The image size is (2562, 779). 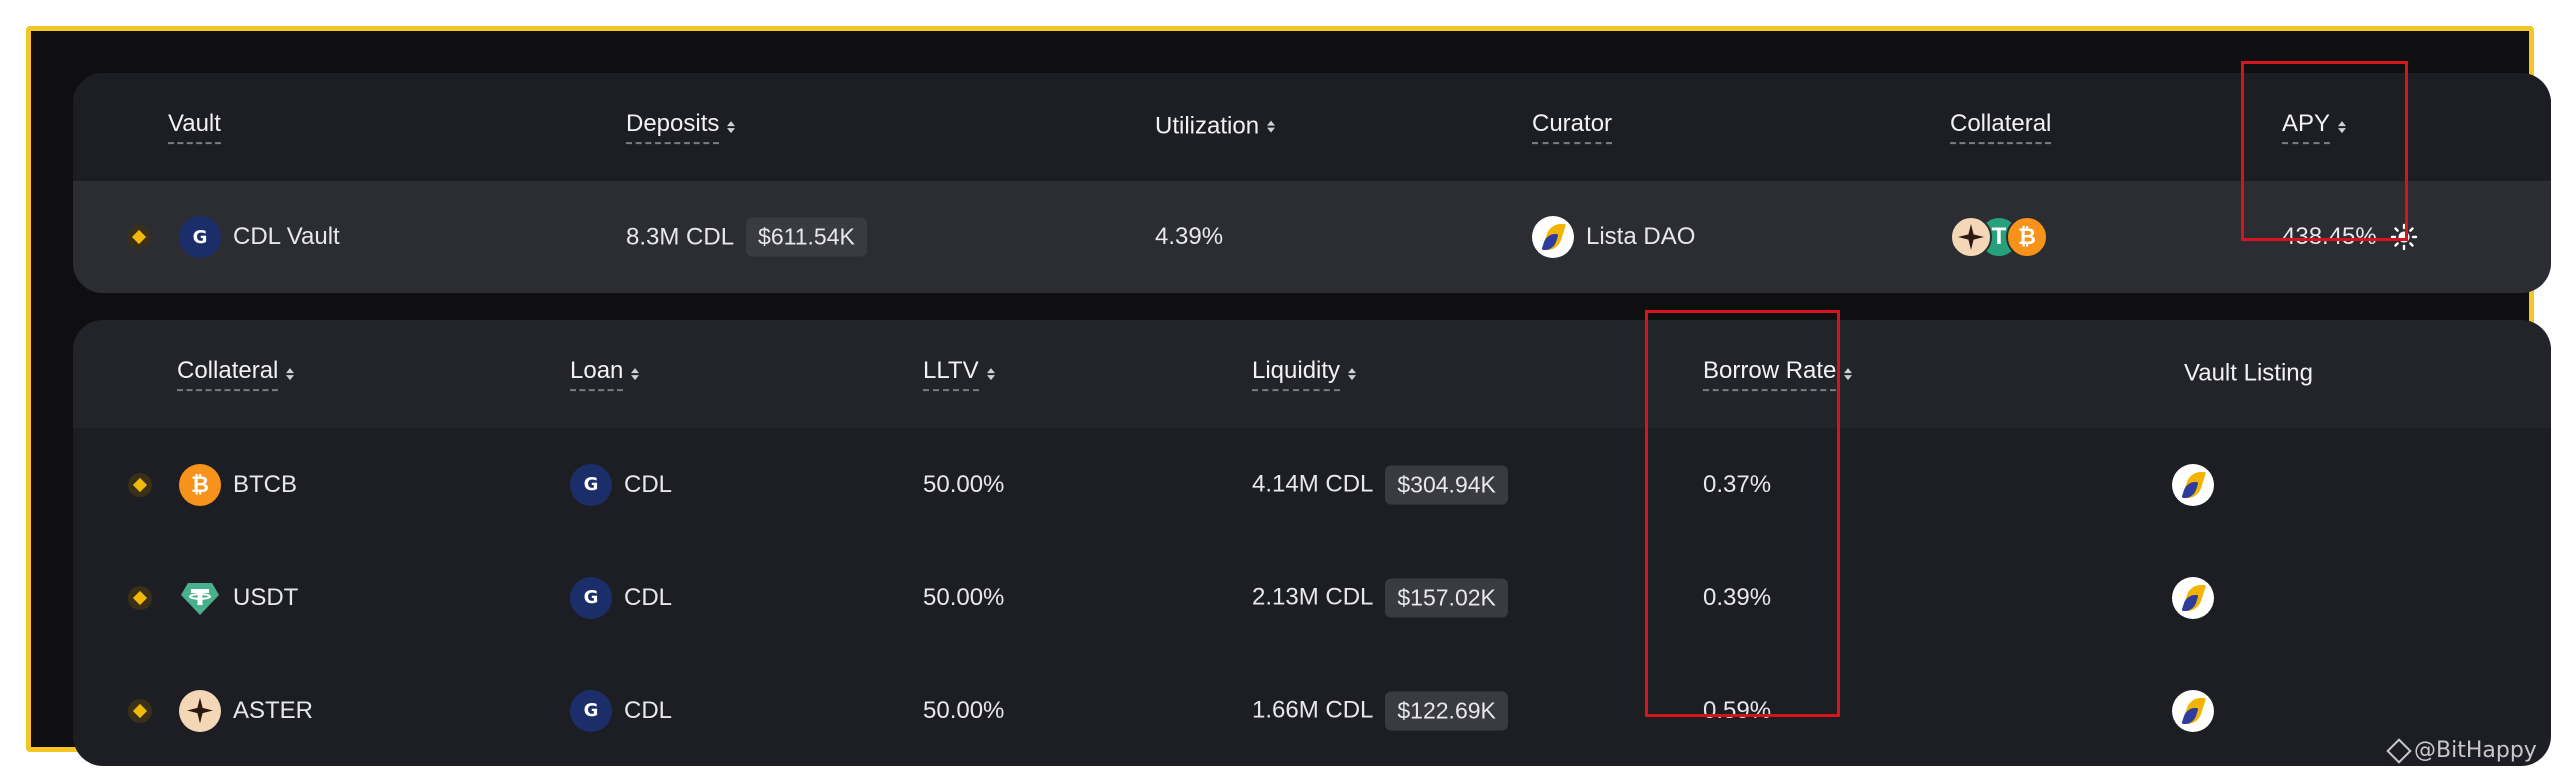 I want to click on usdt-icon, so click(x=200, y=598).